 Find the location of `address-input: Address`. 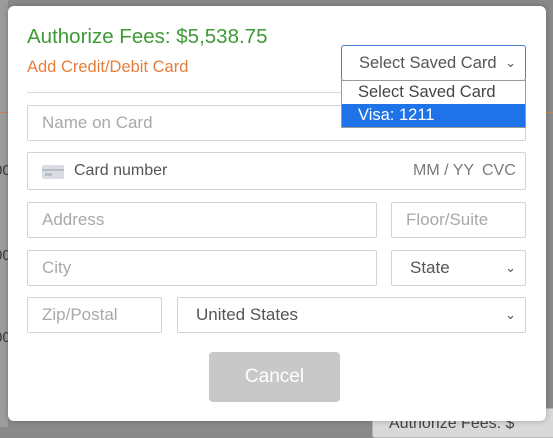

address-input: Address is located at coordinates (202, 220).